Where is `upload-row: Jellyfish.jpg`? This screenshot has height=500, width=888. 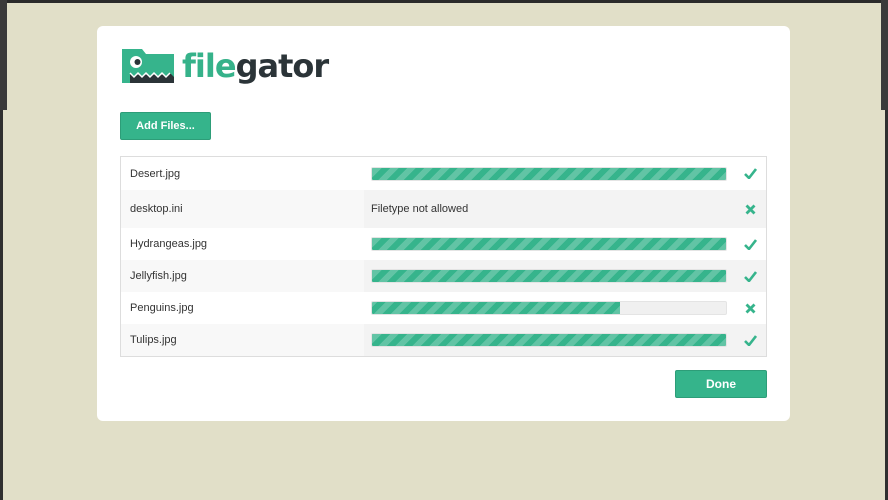 upload-row: Jellyfish.jpg is located at coordinates (443, 276).